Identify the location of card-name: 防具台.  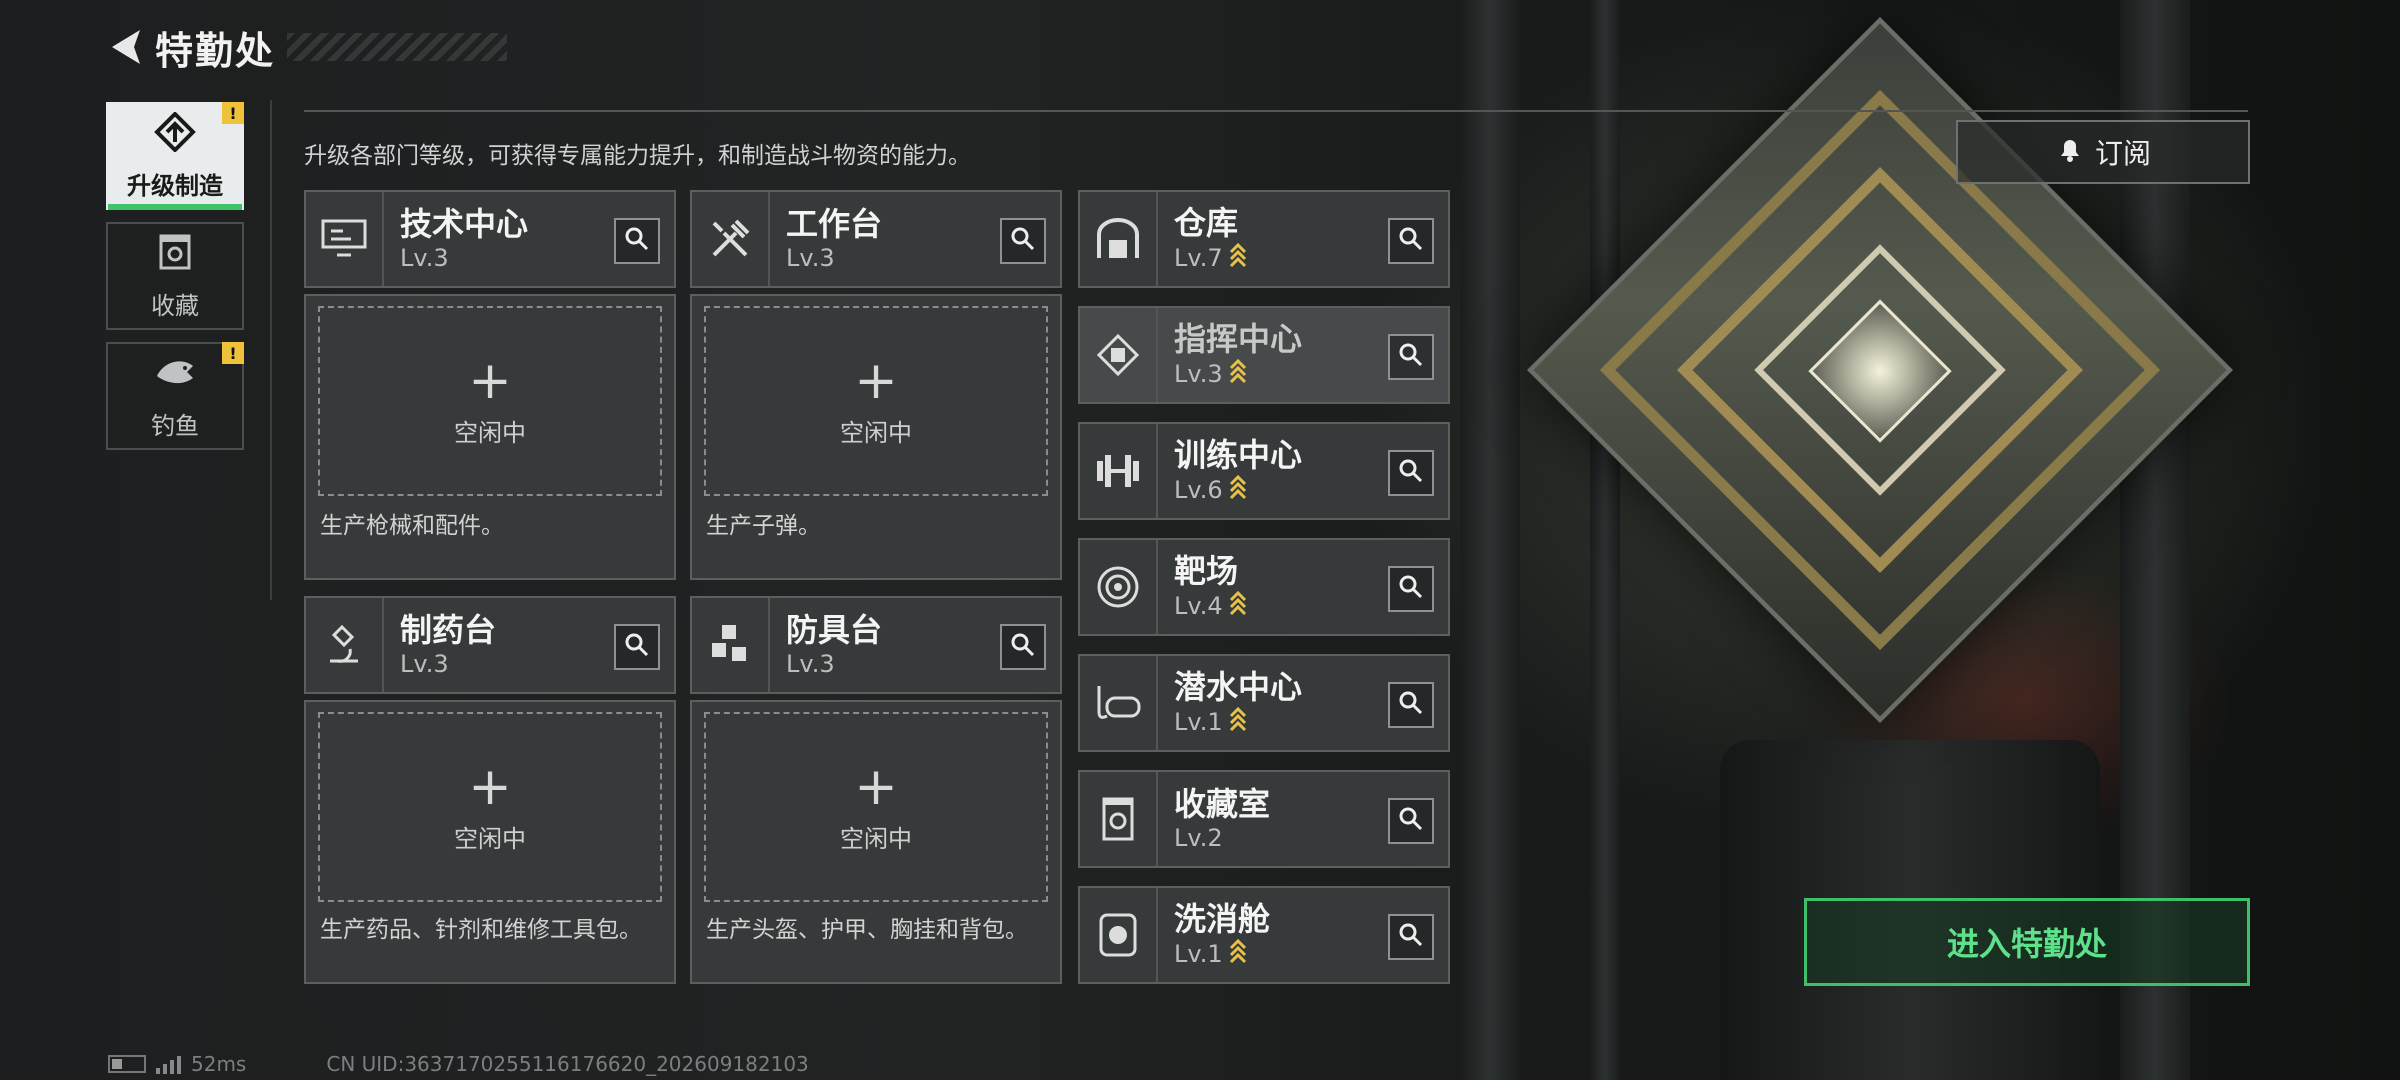
(834, 630).